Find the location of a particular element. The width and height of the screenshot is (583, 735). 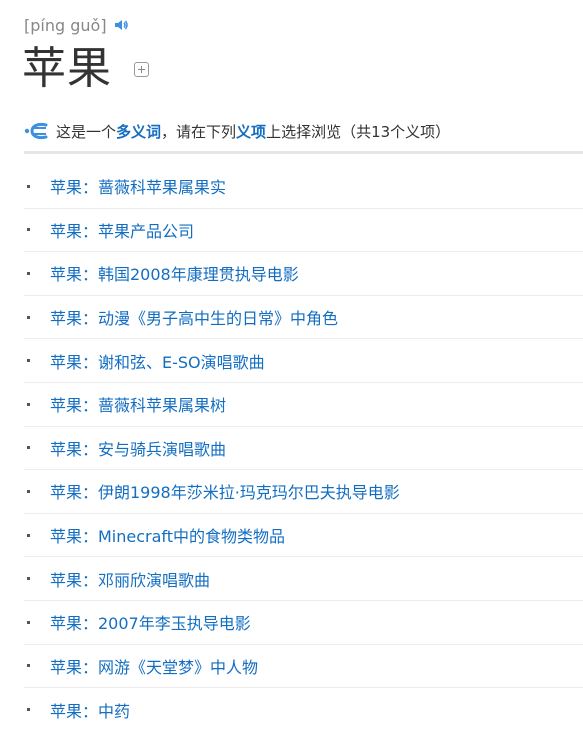

list-item: 苹果：谢和弦、E-SO演唱歌曲 is located at coordinates (303, 361).